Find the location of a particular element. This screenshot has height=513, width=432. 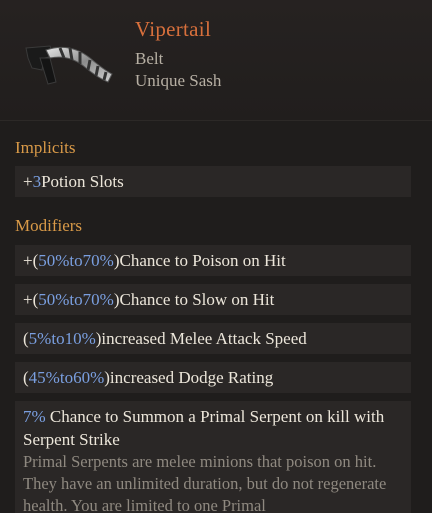

modifier-row: +(50% to 70%) Chance to Slow on Hit is located at coordinates (213, 299).